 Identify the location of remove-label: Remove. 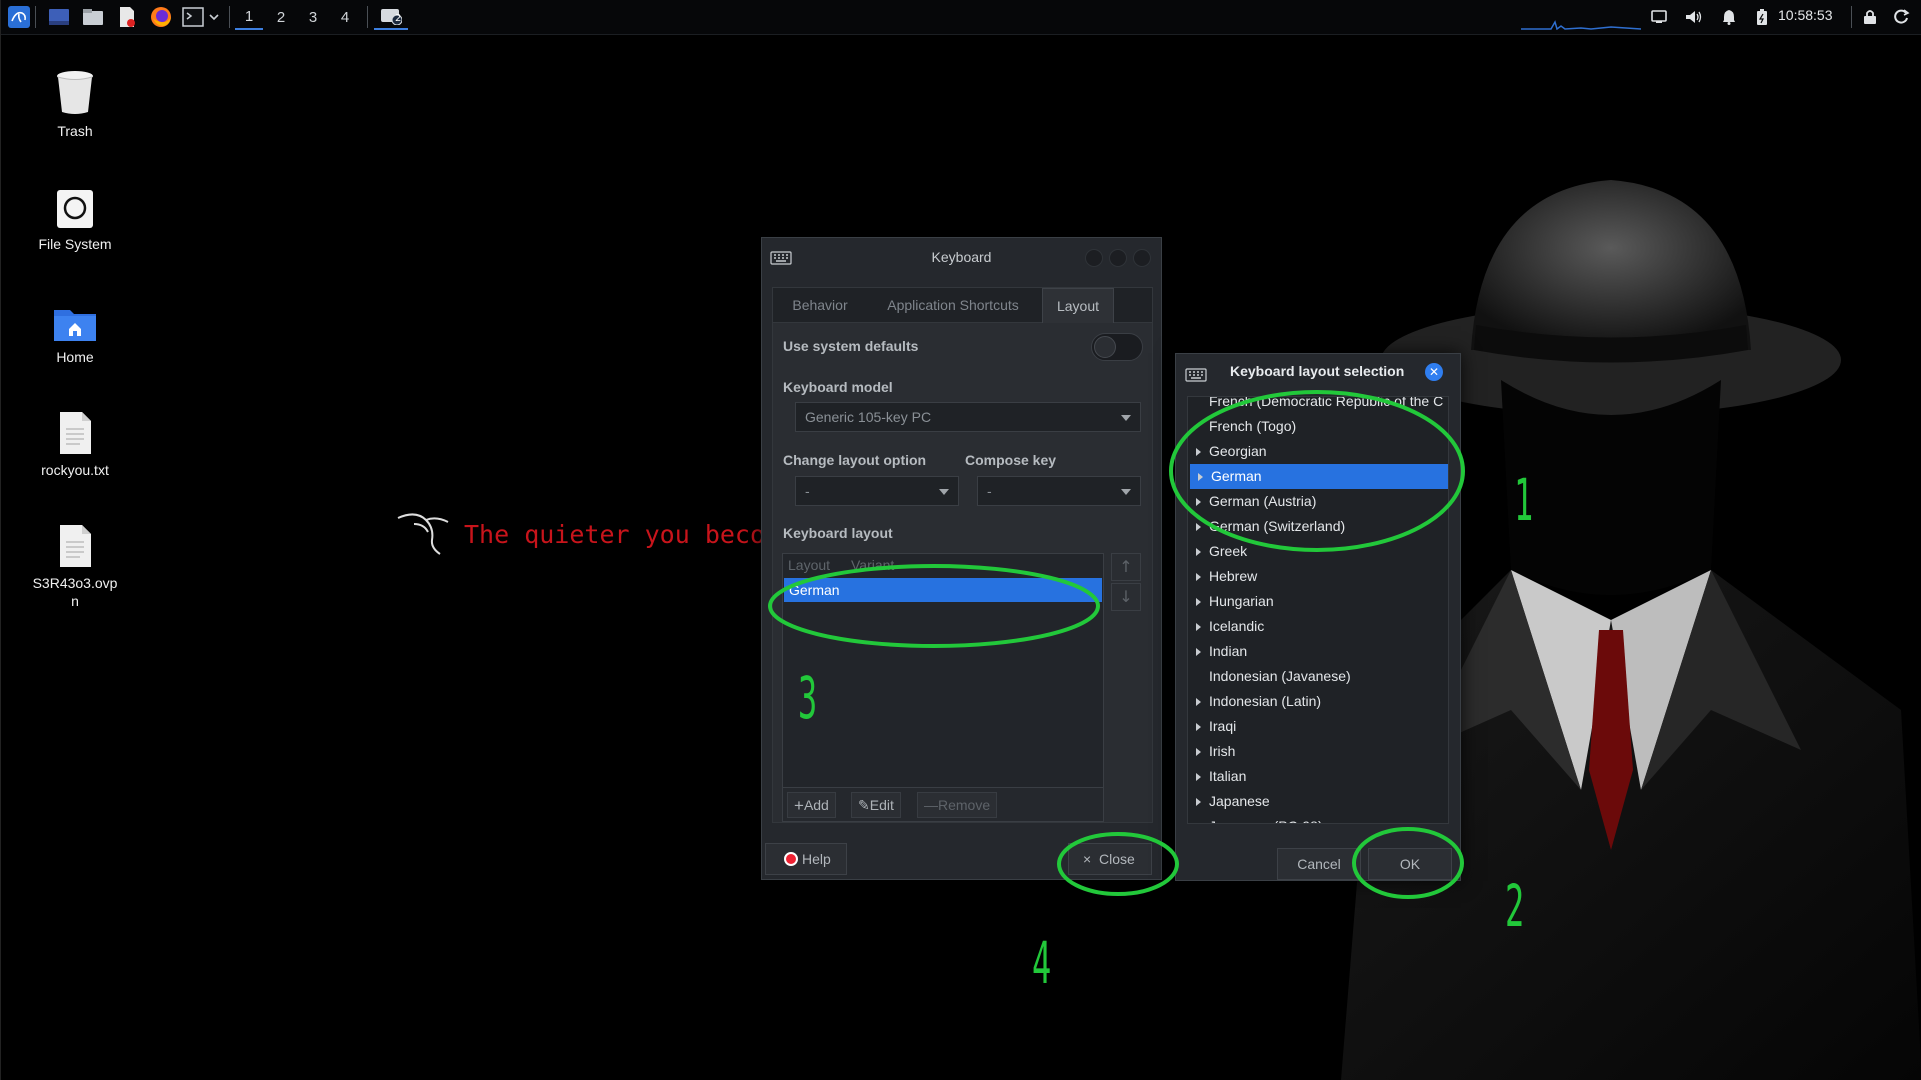
(964, 805).